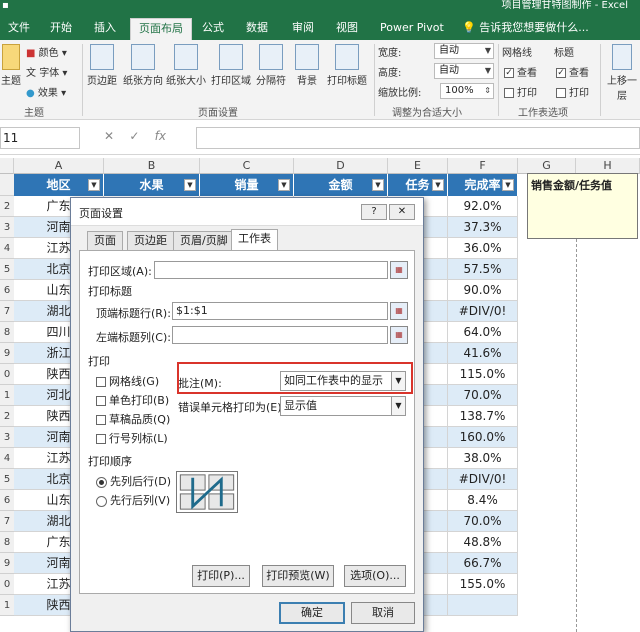  Describe the element at coordinates (464, 71) in the screenshot. I see `height-select: 自动 ▼` at that location.